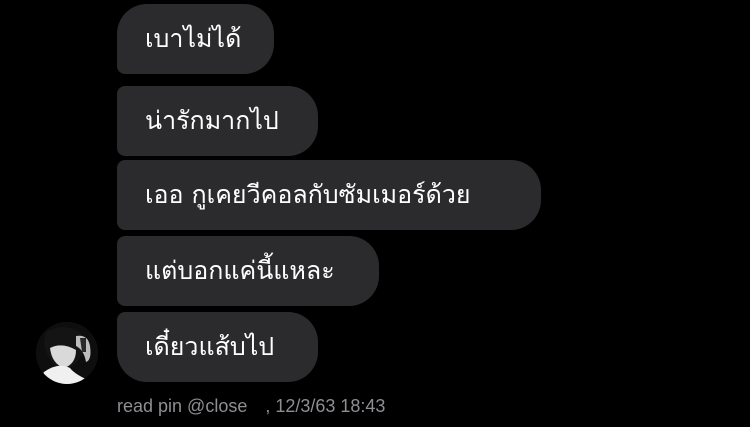 This screenshot has width=750, height=427. Describe the element at coordinates (248, 271) in the screenshot. I see `message-bubble: แต่บอกแค่นี้แหละ` at that location.